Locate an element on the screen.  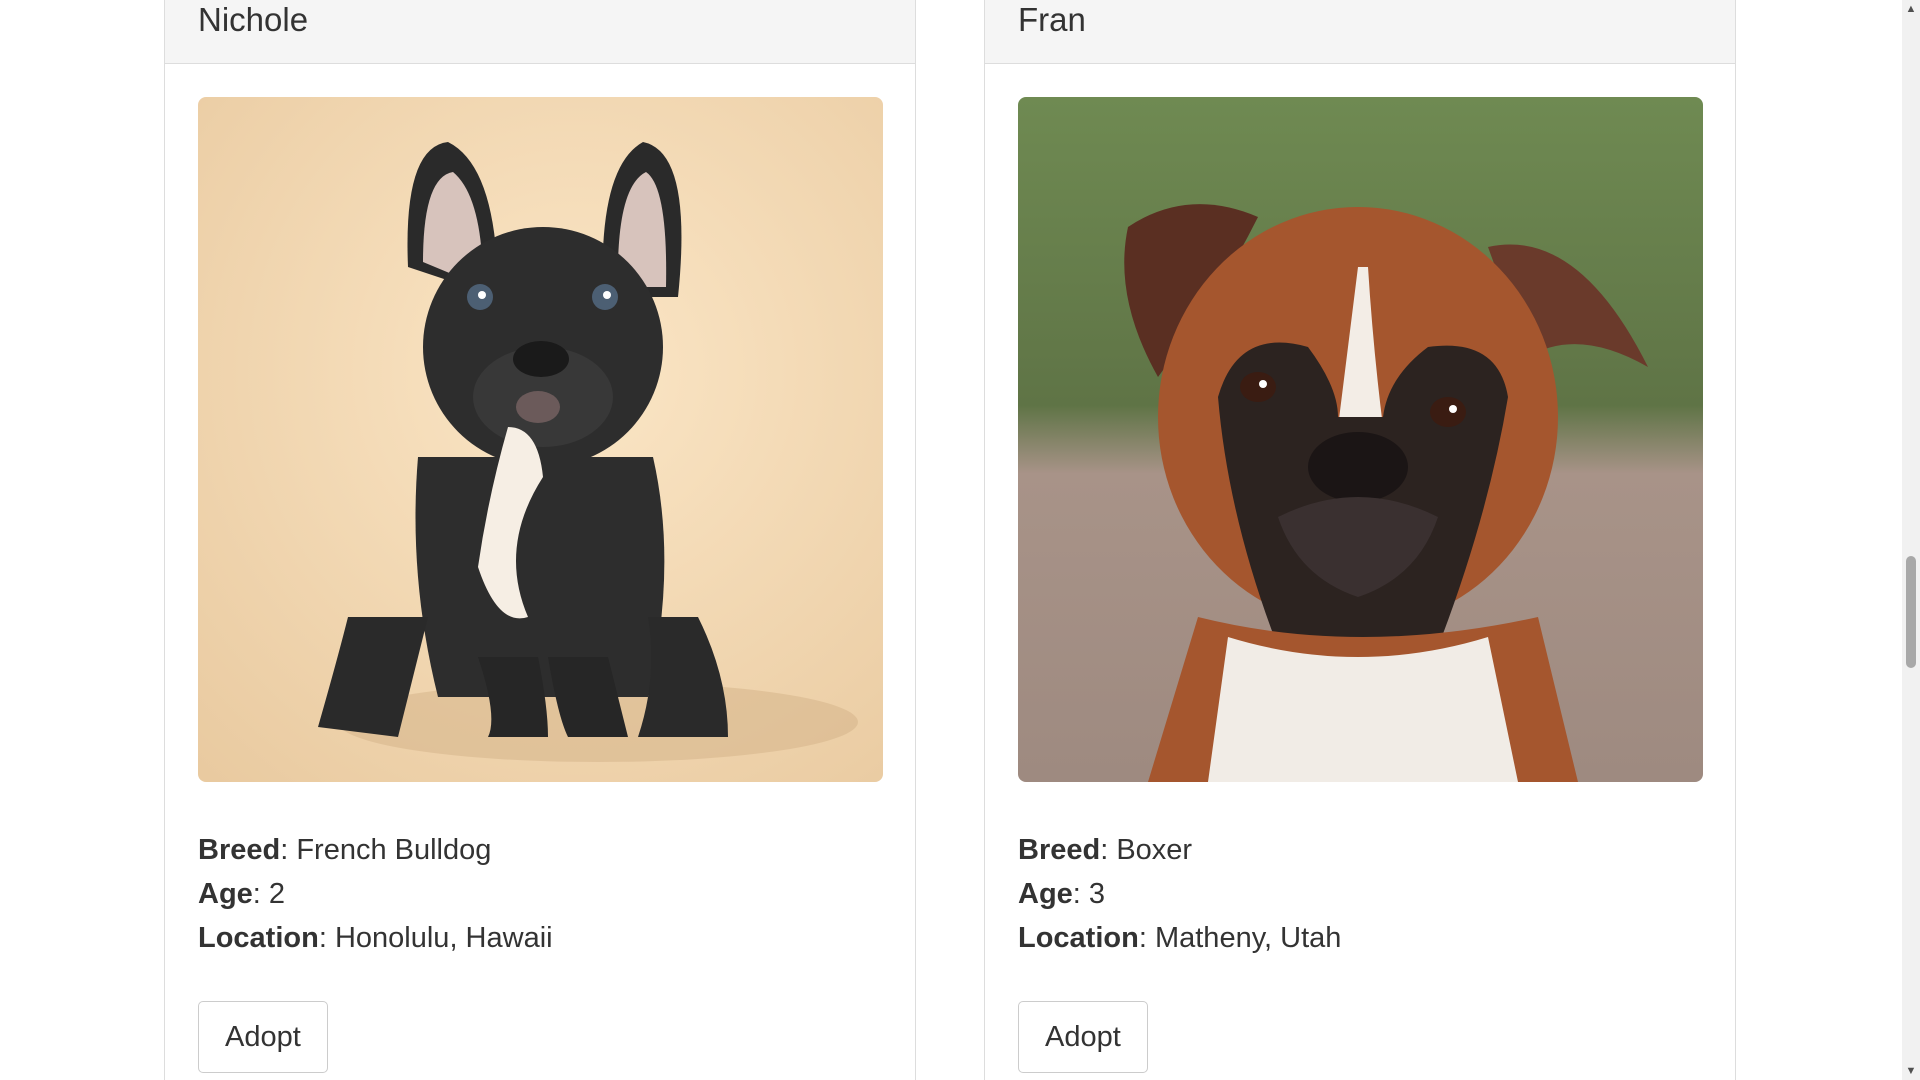
dog-name-heading: Nichole is located at coordinates (540, 32).